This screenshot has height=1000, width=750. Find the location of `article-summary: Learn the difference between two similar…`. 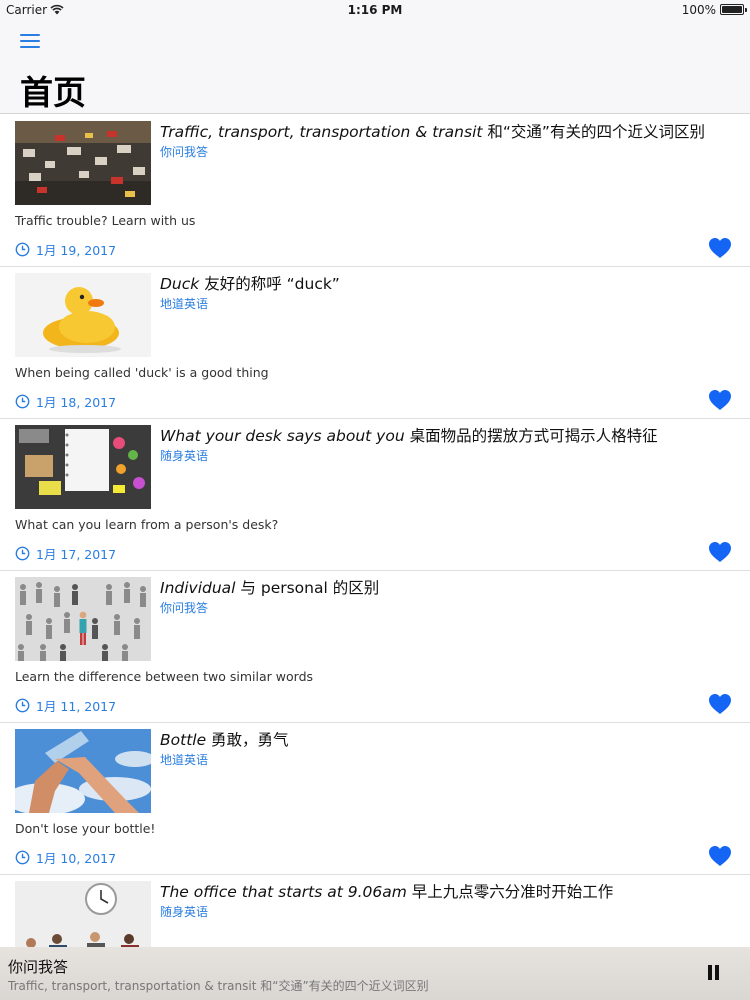

article-summary: Learn the difference between two similar… is located at coordinates (164, 676).